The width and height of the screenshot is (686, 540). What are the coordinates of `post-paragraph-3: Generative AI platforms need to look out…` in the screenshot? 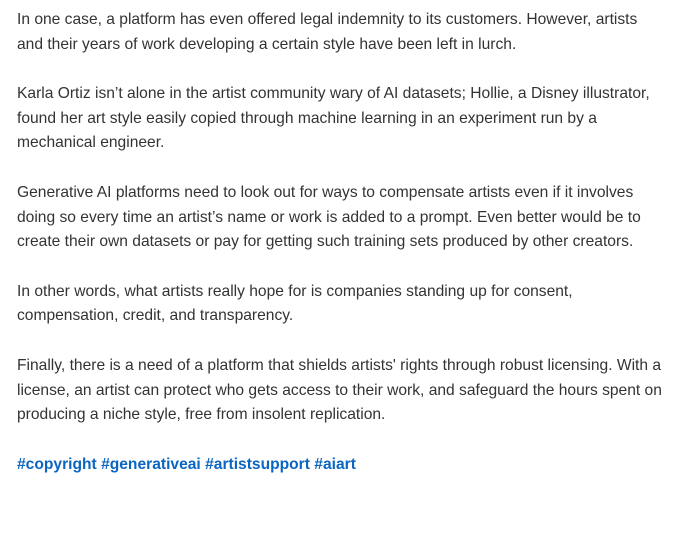 It's located at (329, 217).